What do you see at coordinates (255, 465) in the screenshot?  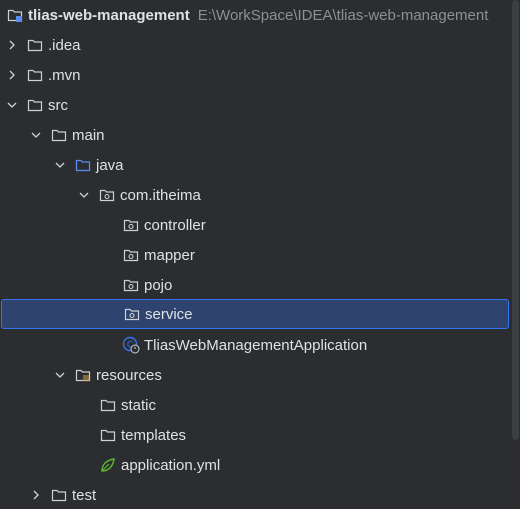 I see `tree-row-app-yml: application.yml` at bounding box center [255, 465].